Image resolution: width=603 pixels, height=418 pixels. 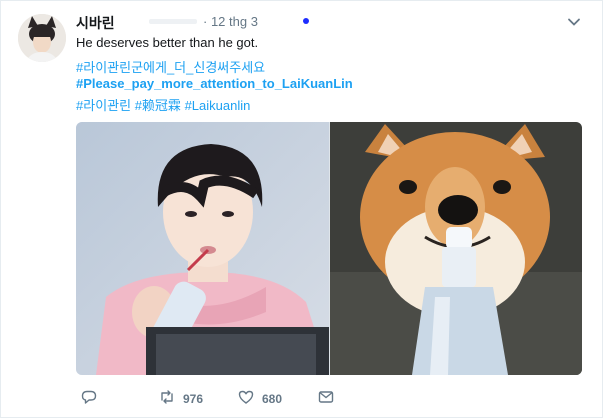 What do you see at coordinates (167, 399) in the screenshot?
I see `retweet-icon` at bounding box center [167, 399].